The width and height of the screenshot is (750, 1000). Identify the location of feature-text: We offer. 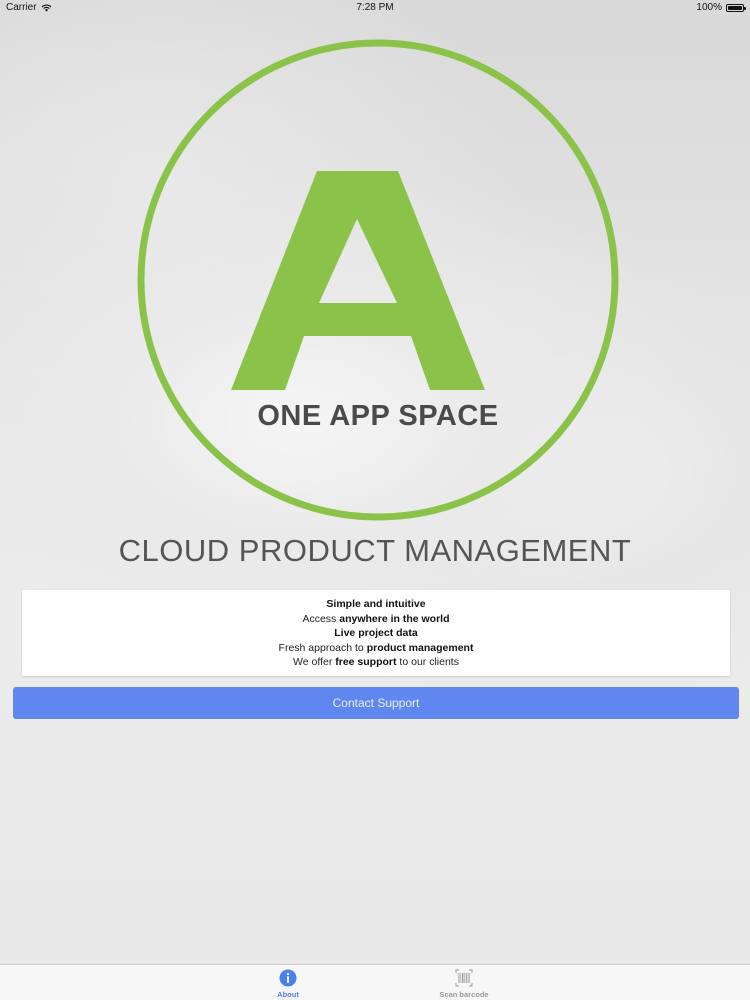
(314, 662).